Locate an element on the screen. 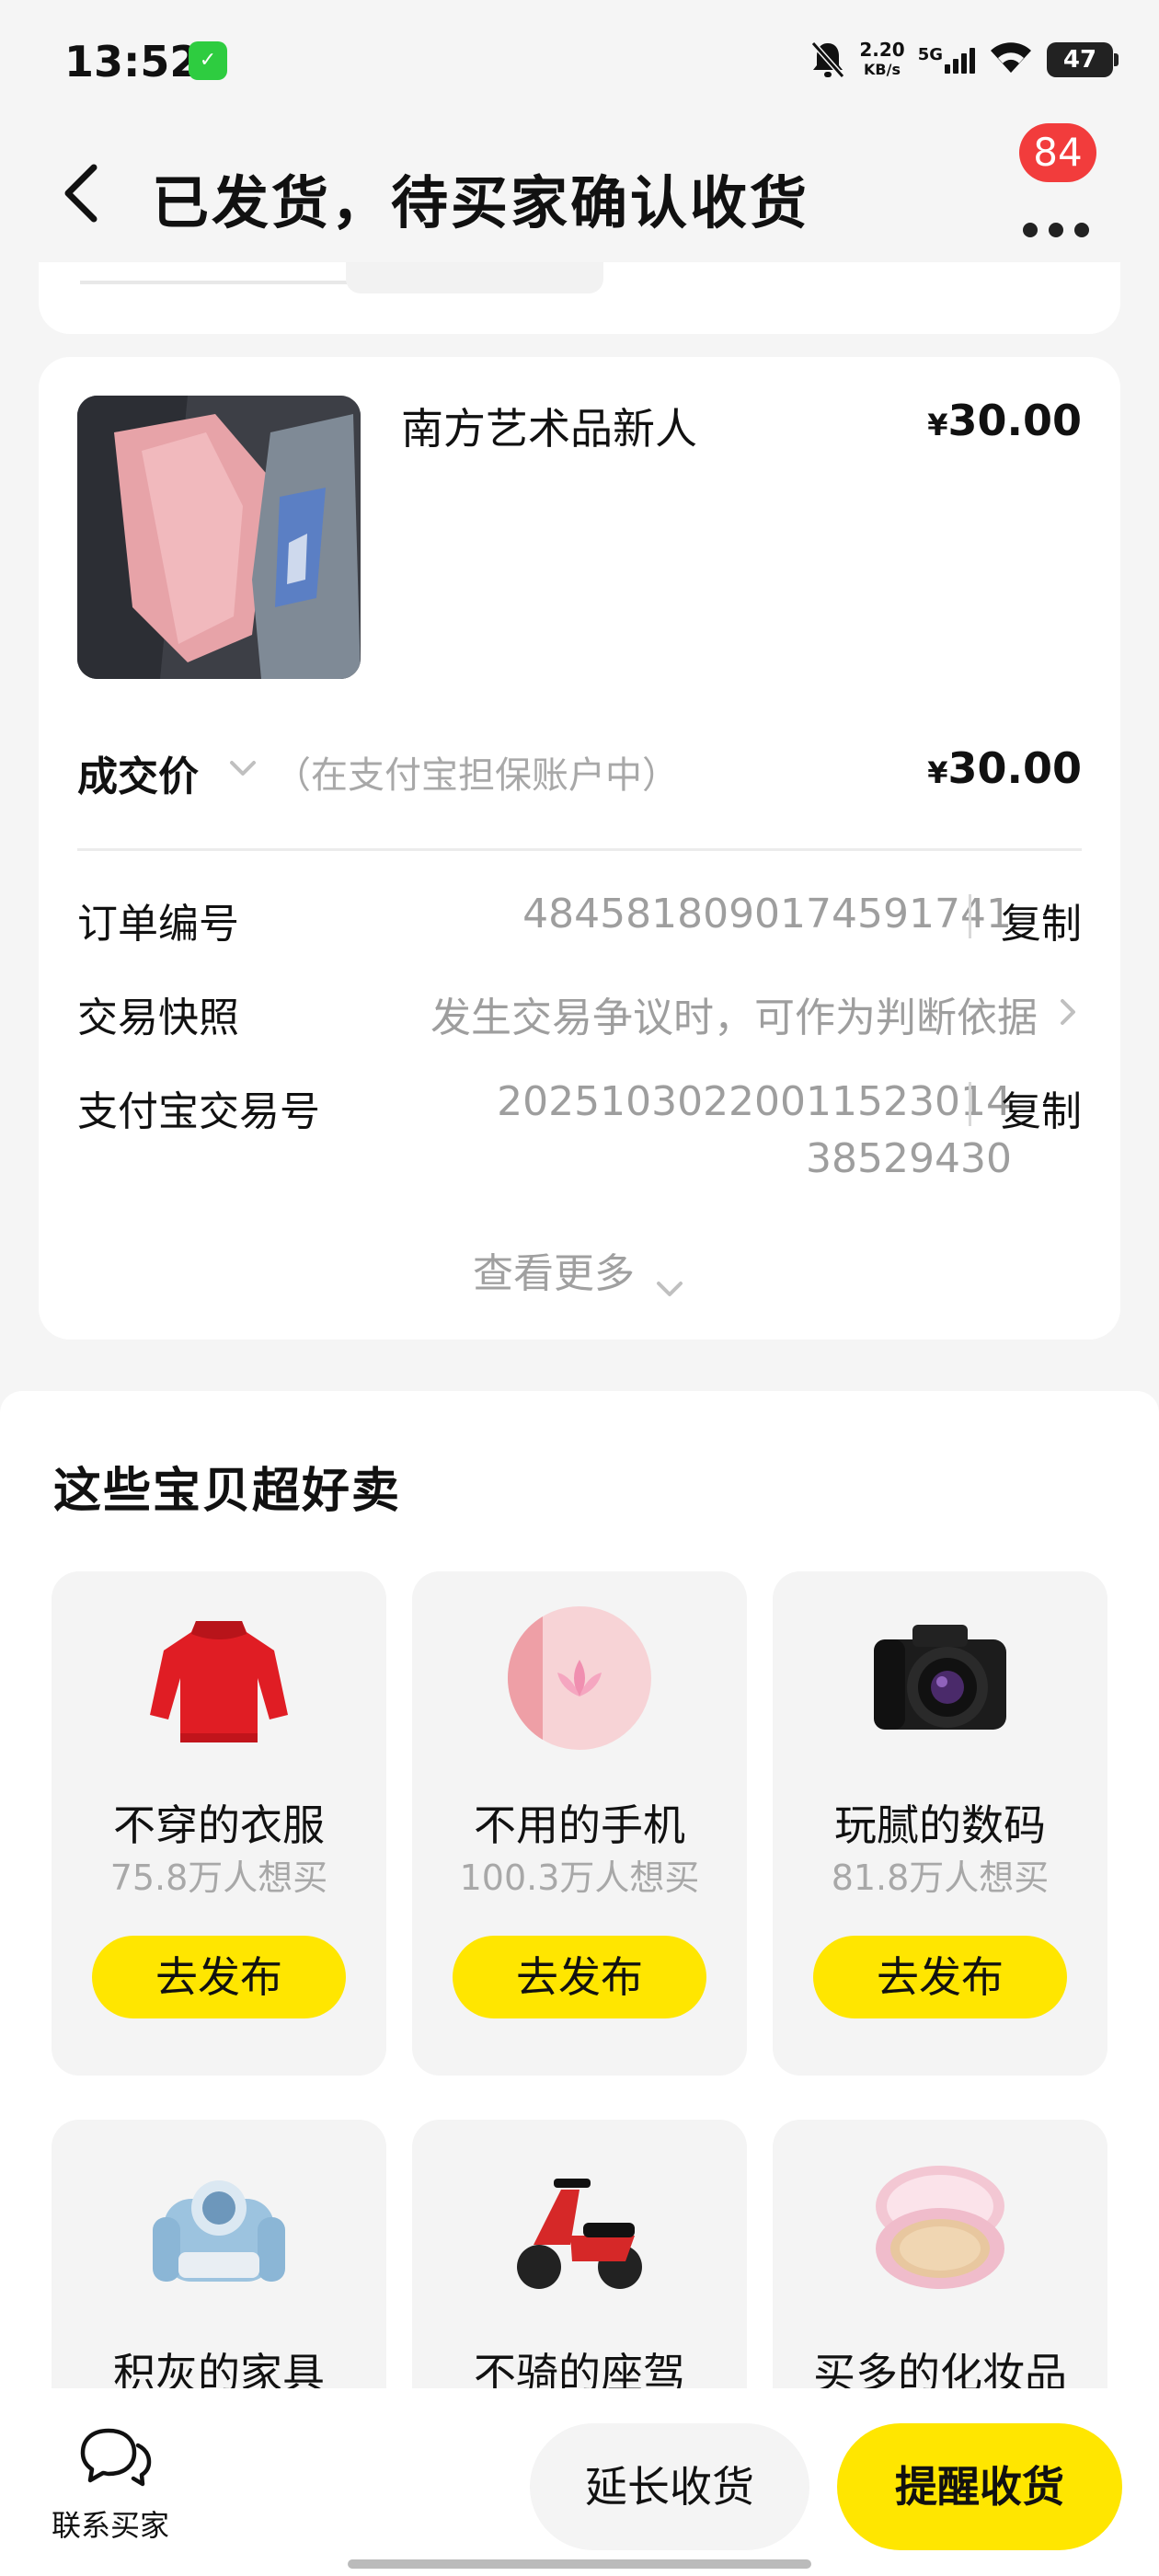 This screenshot has width=1159, height=2576. notification-badge: 84 is located at coordinates (1057, 152).